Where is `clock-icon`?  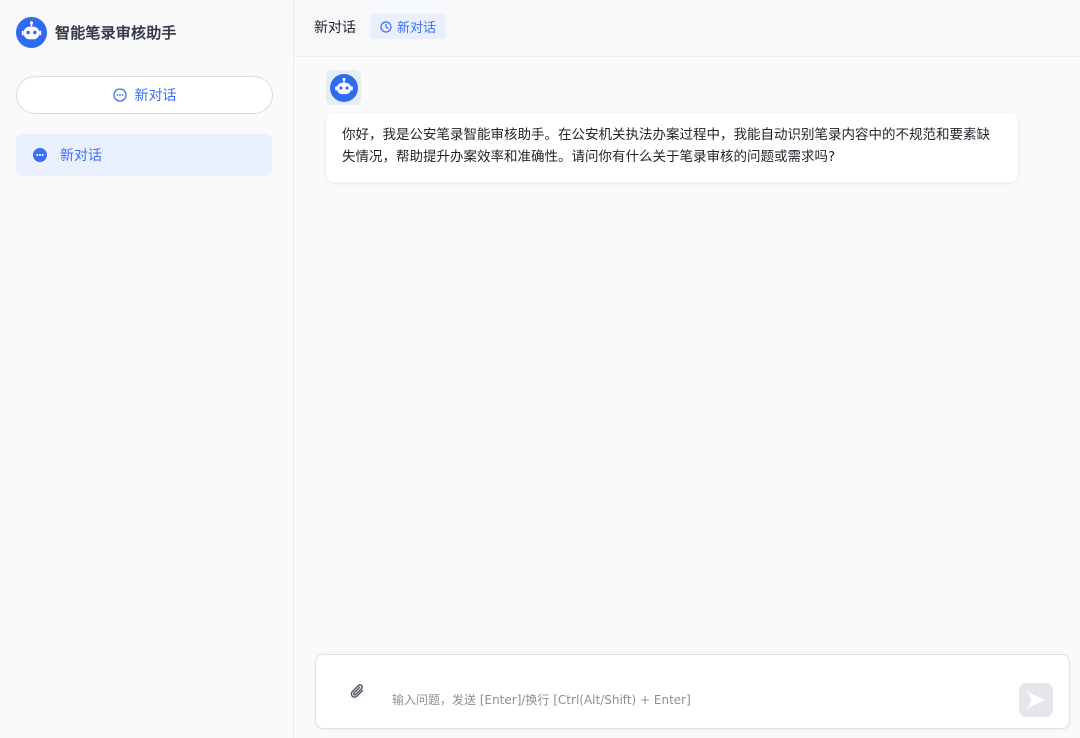
clock-icon is located at coordinates (386, 26).